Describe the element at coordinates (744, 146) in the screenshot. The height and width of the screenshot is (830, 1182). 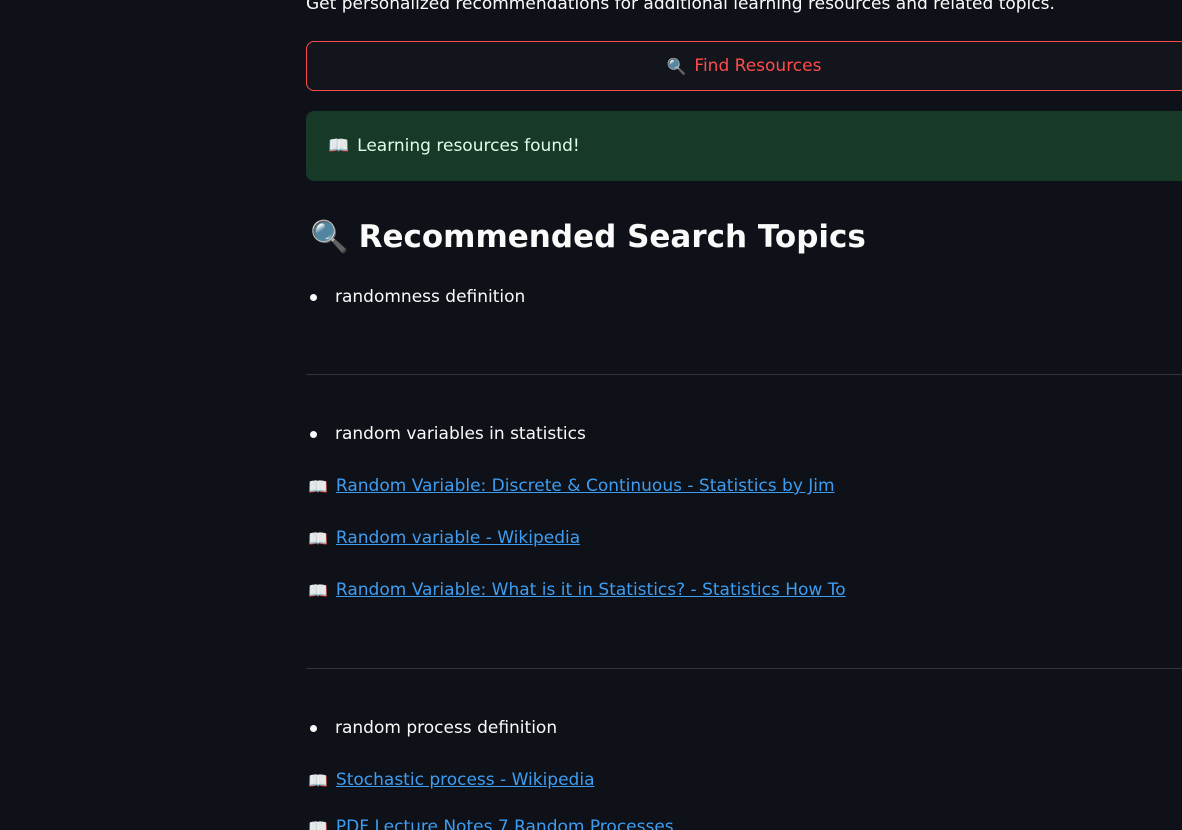
I see `success-alert: 📖 Learning resources found!` at that location.